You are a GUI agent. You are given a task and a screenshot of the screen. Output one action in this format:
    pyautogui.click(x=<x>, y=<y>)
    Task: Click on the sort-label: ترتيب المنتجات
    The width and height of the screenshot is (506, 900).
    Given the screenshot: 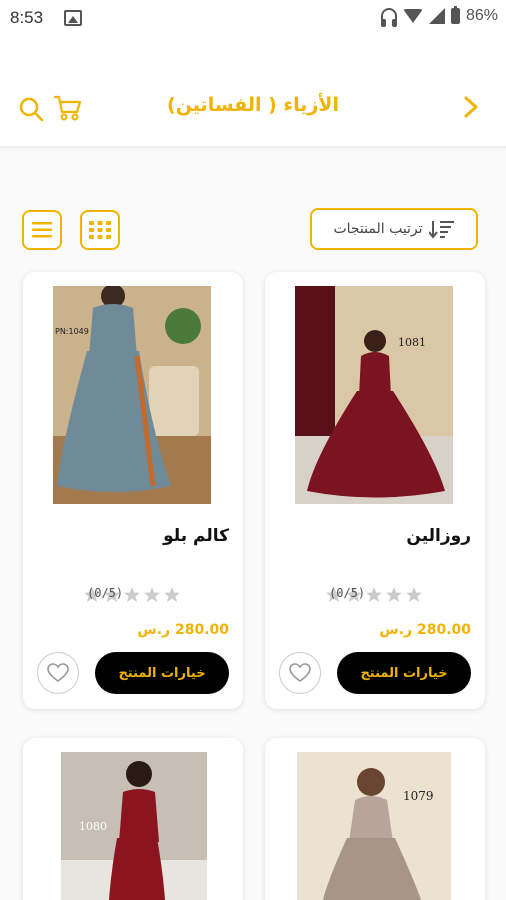 What is the action you would take?
    pyautogui.click(x=378, y=229)
    